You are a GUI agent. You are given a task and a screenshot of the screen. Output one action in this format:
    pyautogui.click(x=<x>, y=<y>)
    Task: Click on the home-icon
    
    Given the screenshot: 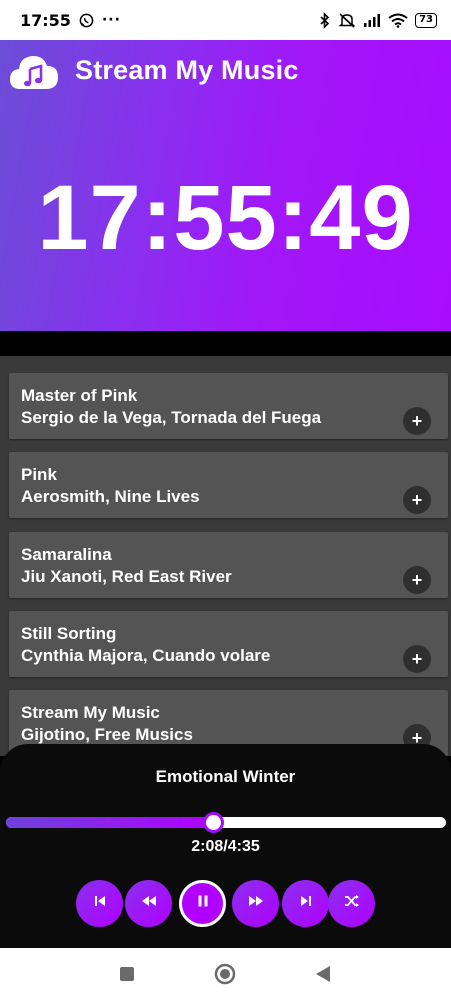 What is the action you would take?
    pyautogui.click(x=225, y=976)
    